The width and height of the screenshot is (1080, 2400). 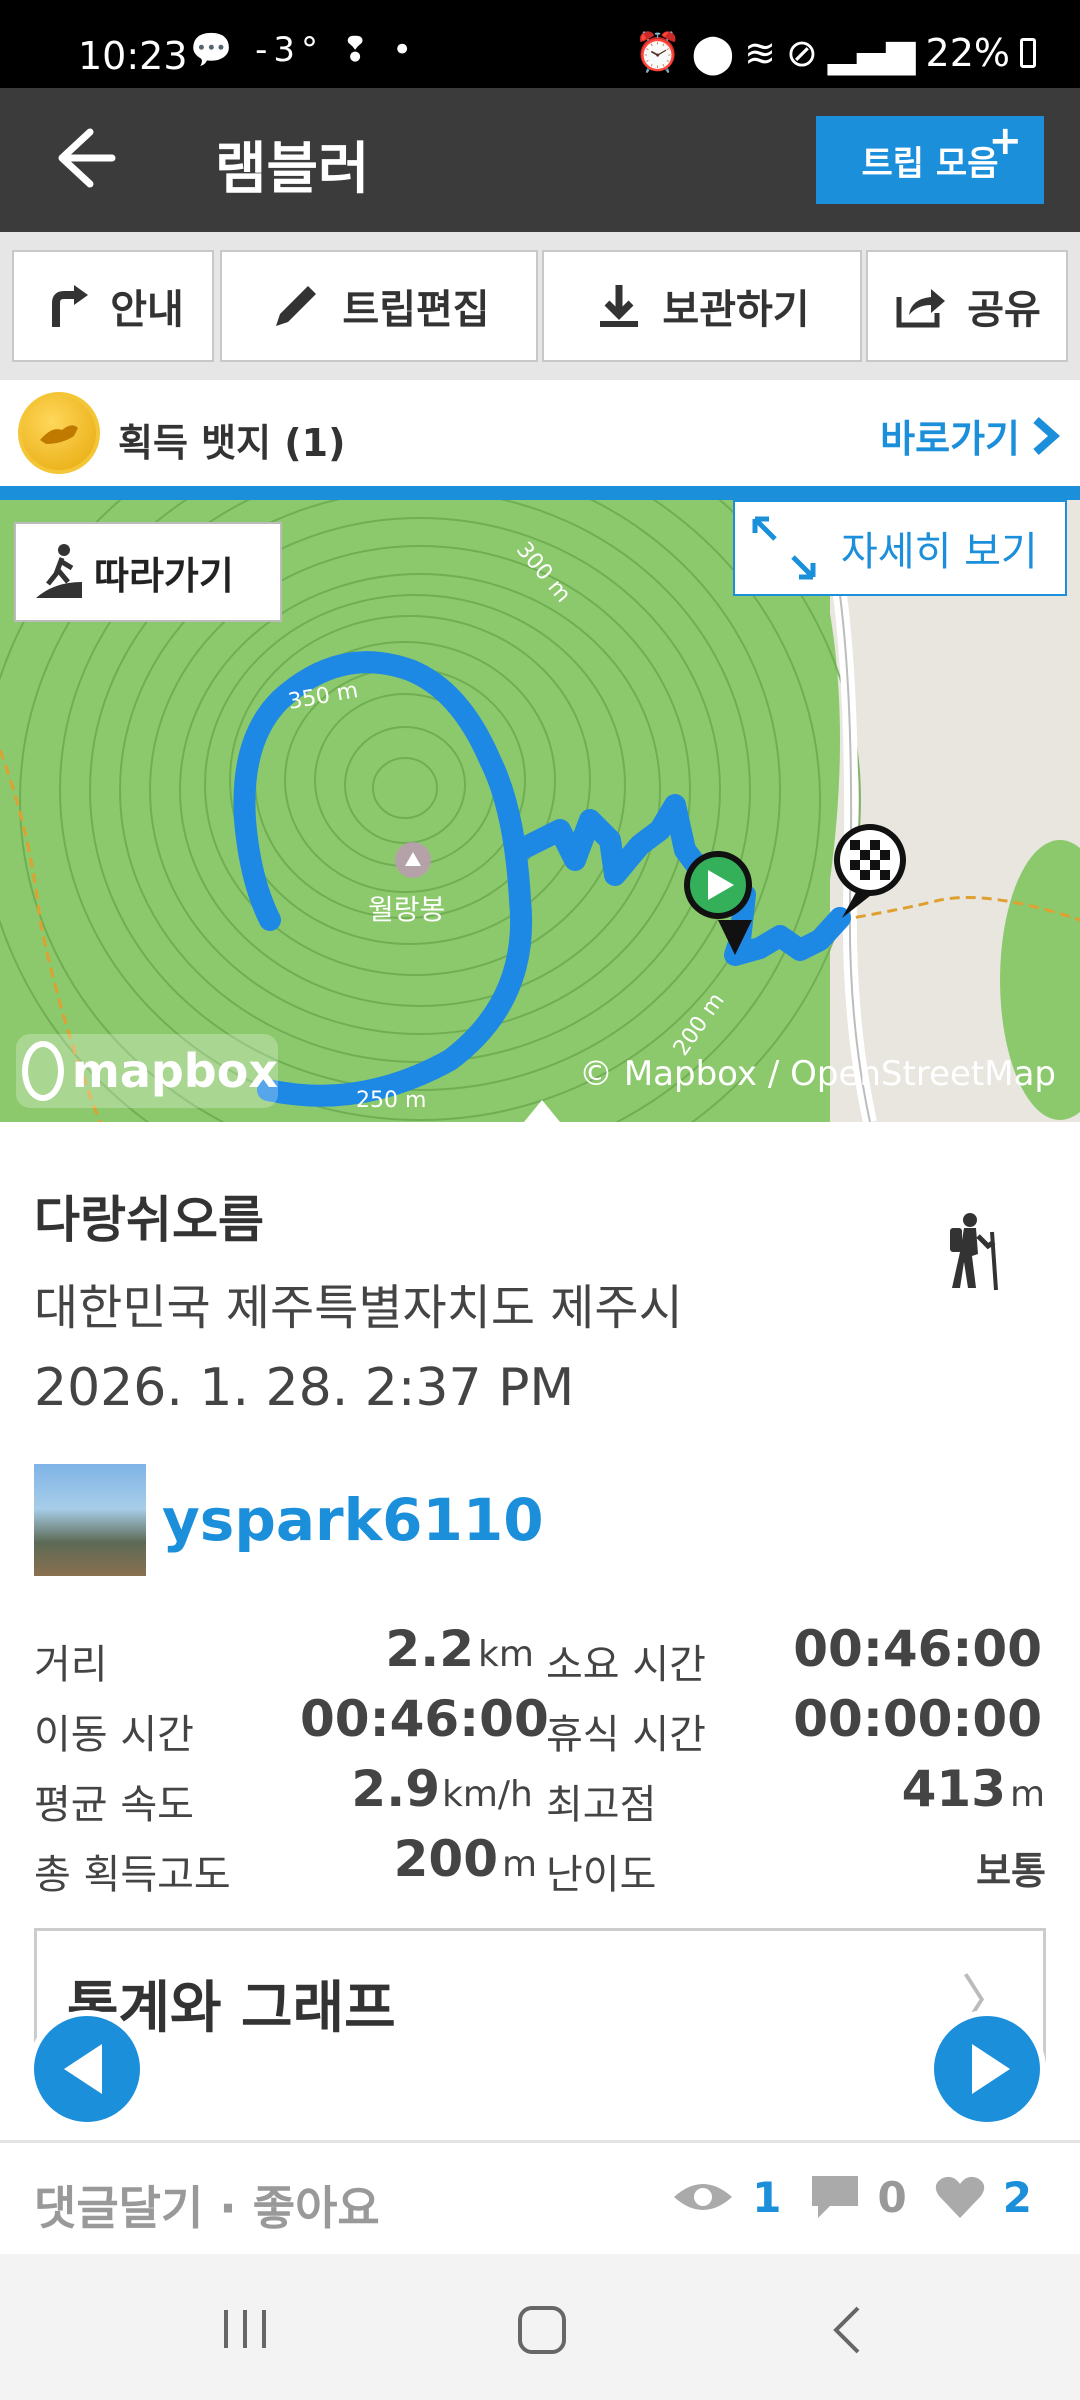 I want to click on turn-arrow-icon, so click(x=70, y=306).